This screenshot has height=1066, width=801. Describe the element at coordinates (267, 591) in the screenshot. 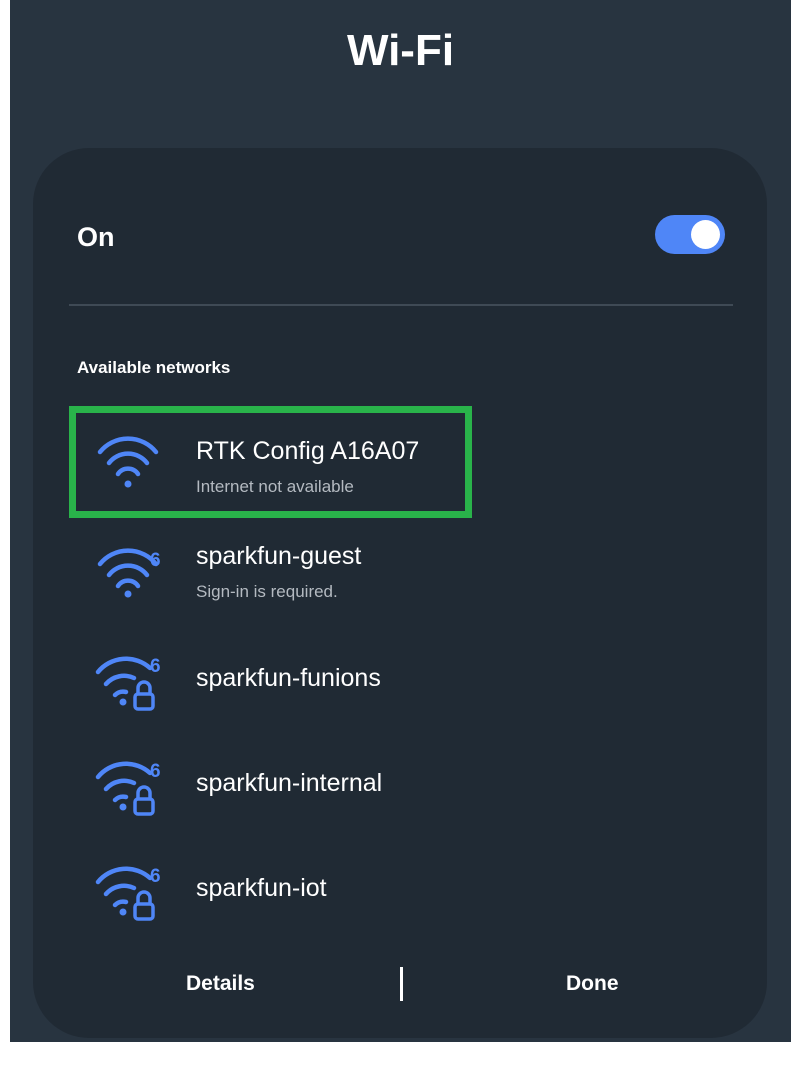

I see `network-status: Sign-in is required.` at that location.